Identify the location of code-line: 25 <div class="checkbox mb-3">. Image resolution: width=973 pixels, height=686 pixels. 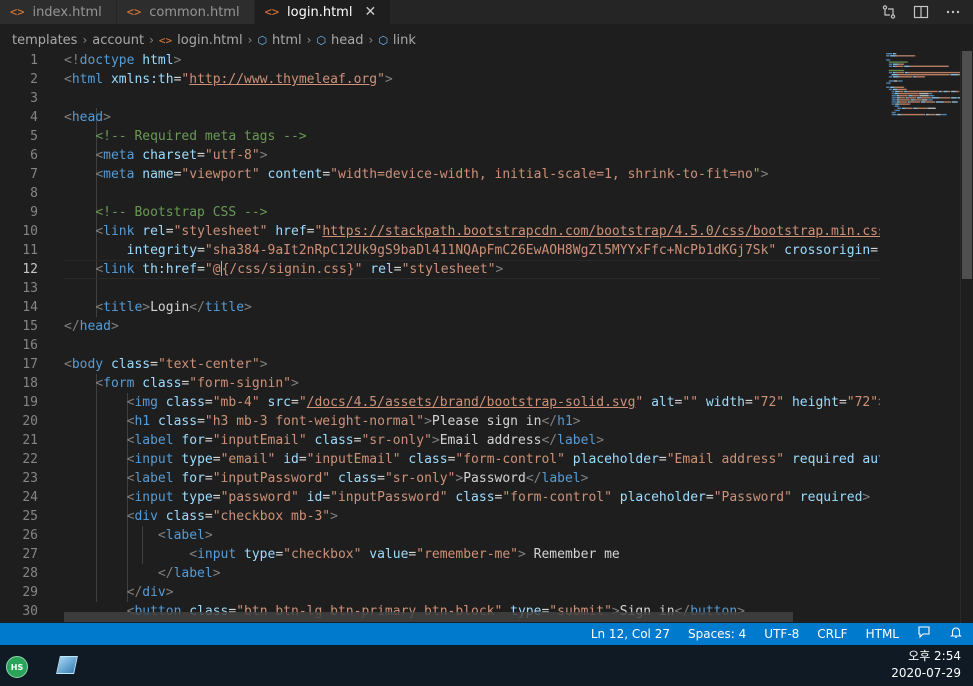
(440, 516).